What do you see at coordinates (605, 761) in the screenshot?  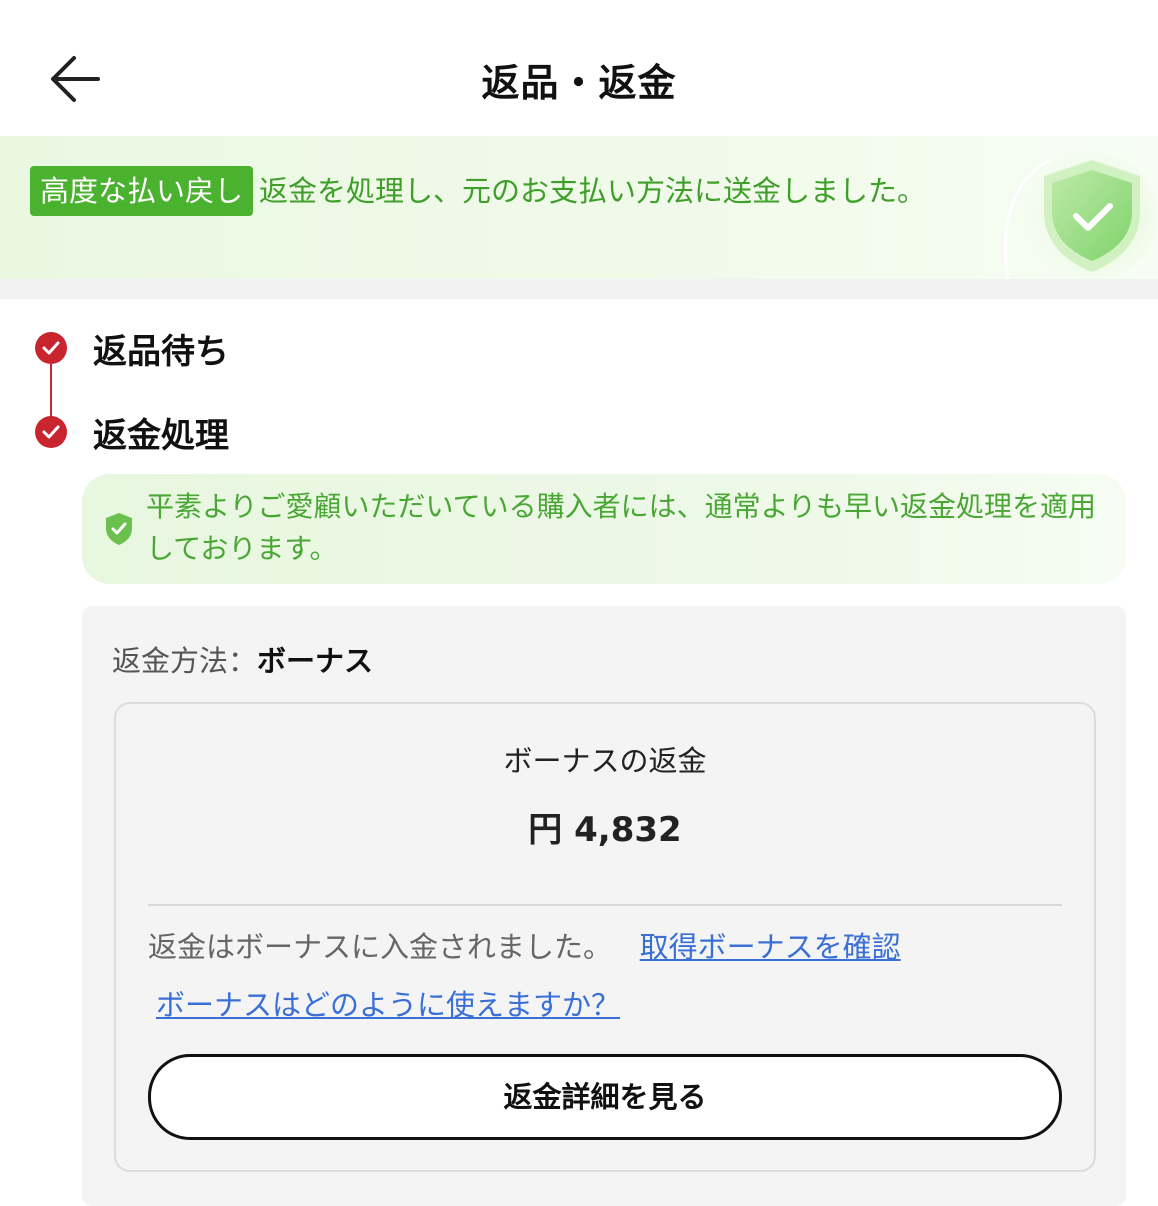 I see `bonus-refund-title: ボーナスの返金` at bounding box center [605, 761].